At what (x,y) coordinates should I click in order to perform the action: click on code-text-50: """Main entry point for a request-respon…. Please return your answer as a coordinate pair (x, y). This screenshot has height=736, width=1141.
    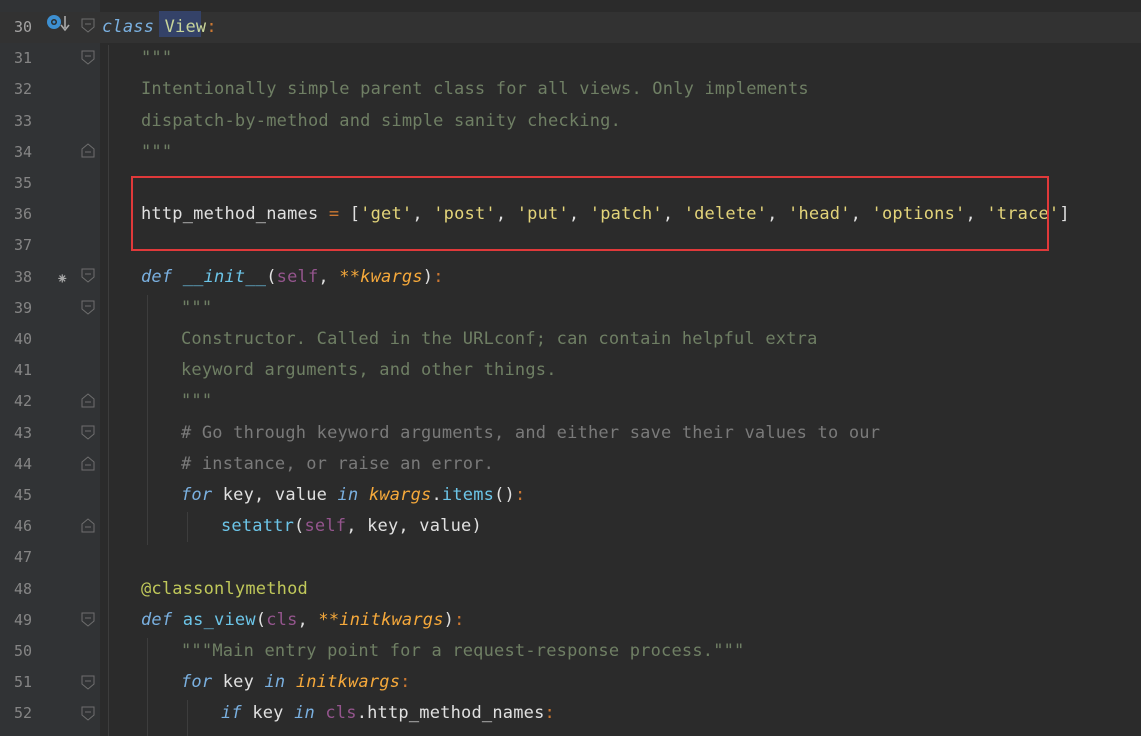
    Looking at the image, I should click on (463, 651).